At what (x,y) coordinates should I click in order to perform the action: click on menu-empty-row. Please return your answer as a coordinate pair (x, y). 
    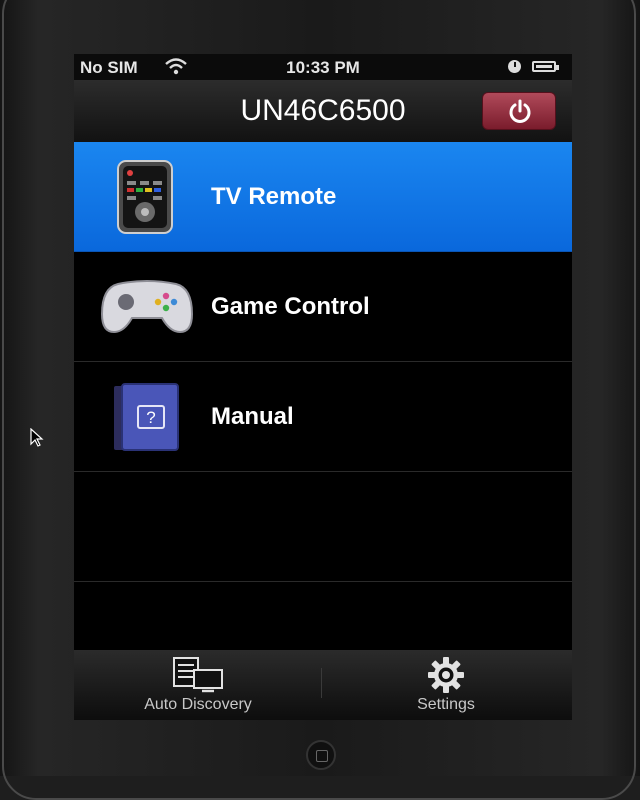
    Looking at the image, I should click on (323, 527).